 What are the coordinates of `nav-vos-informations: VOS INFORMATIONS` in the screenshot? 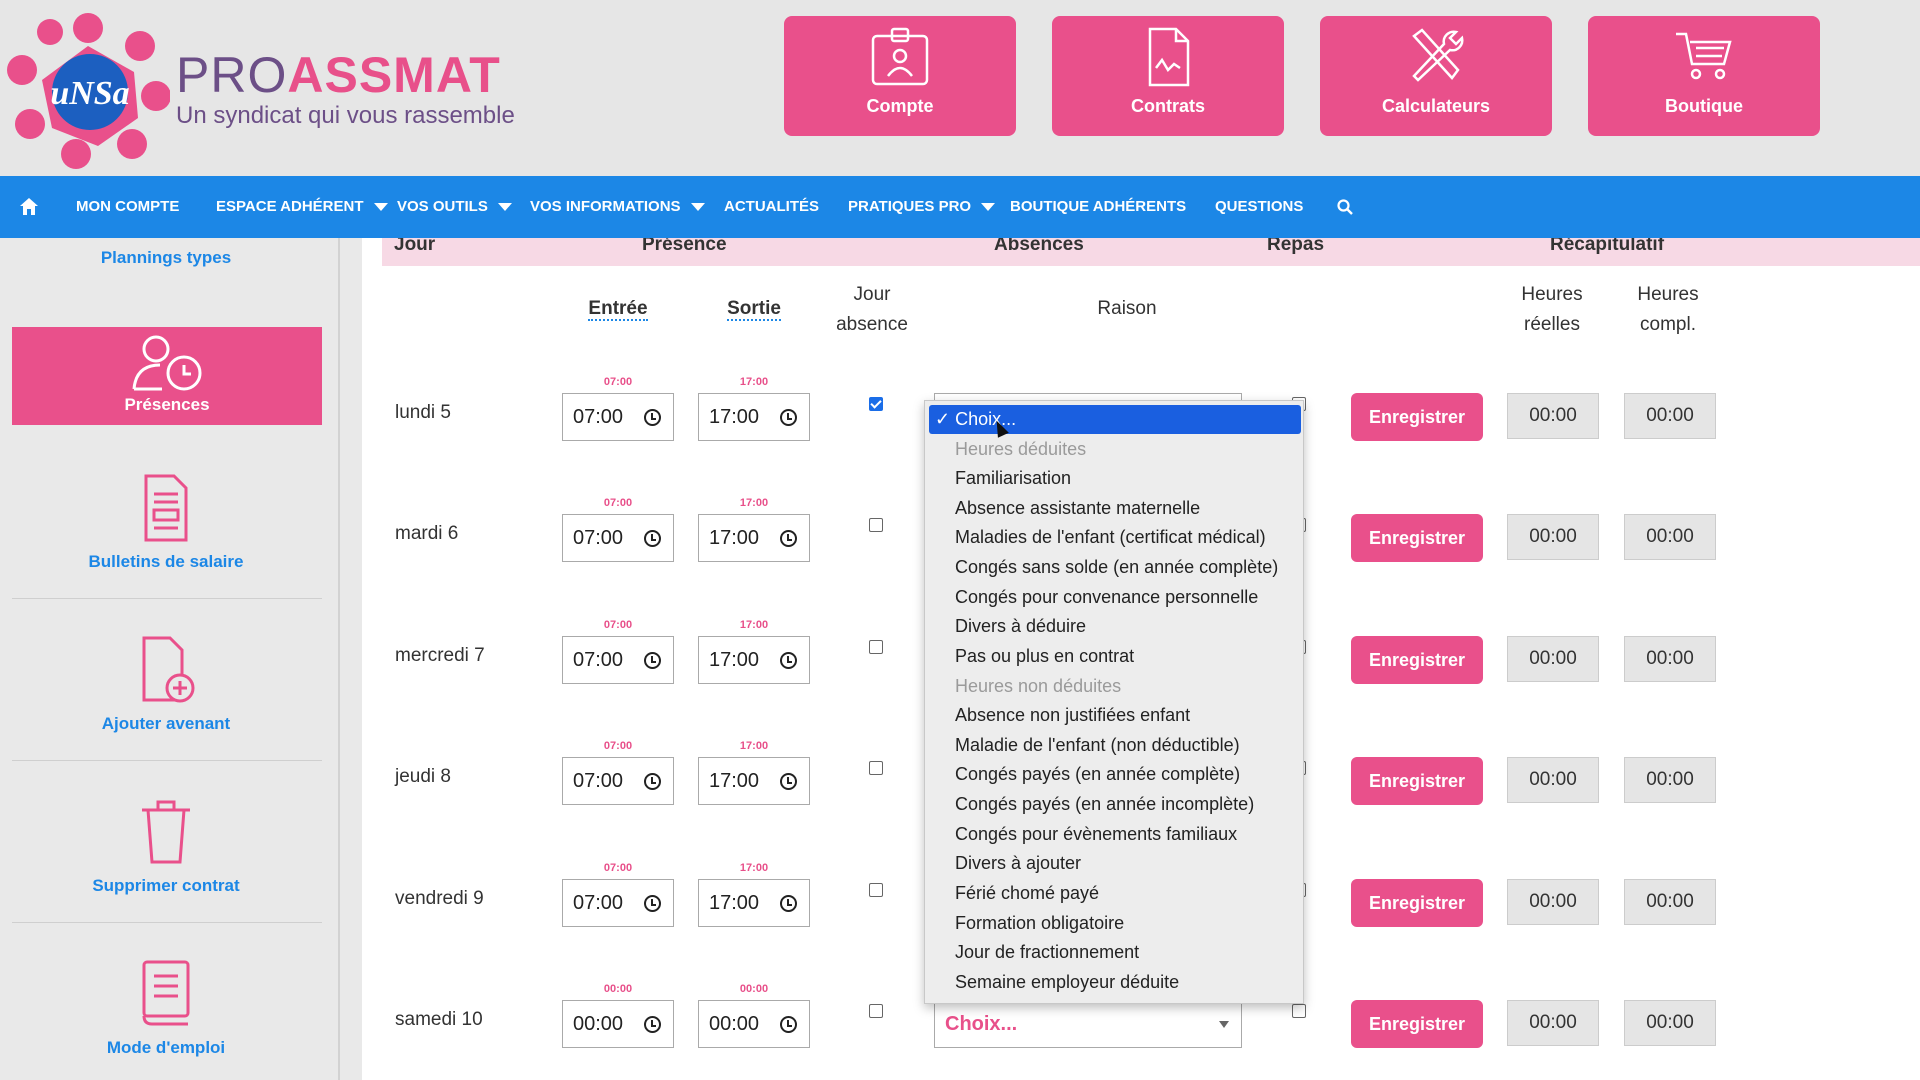 It's located at (617, 207).